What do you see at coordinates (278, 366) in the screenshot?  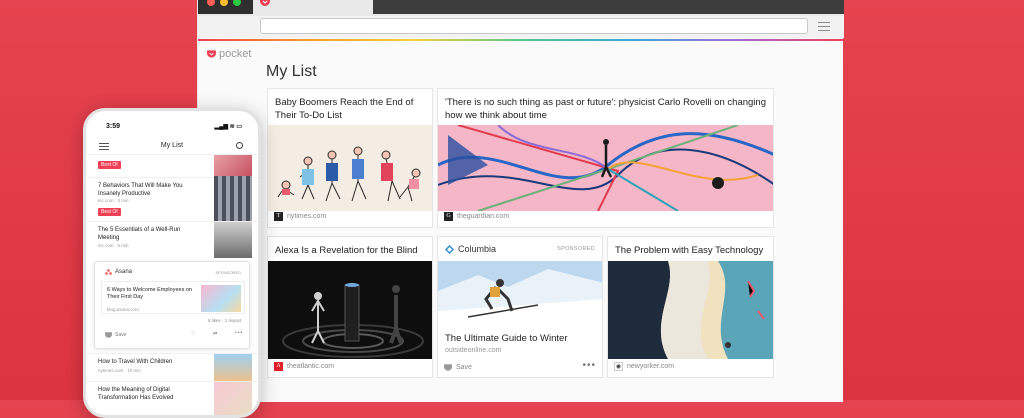 I see `atlantic-favicon: A` at bounding box center [278, 366].